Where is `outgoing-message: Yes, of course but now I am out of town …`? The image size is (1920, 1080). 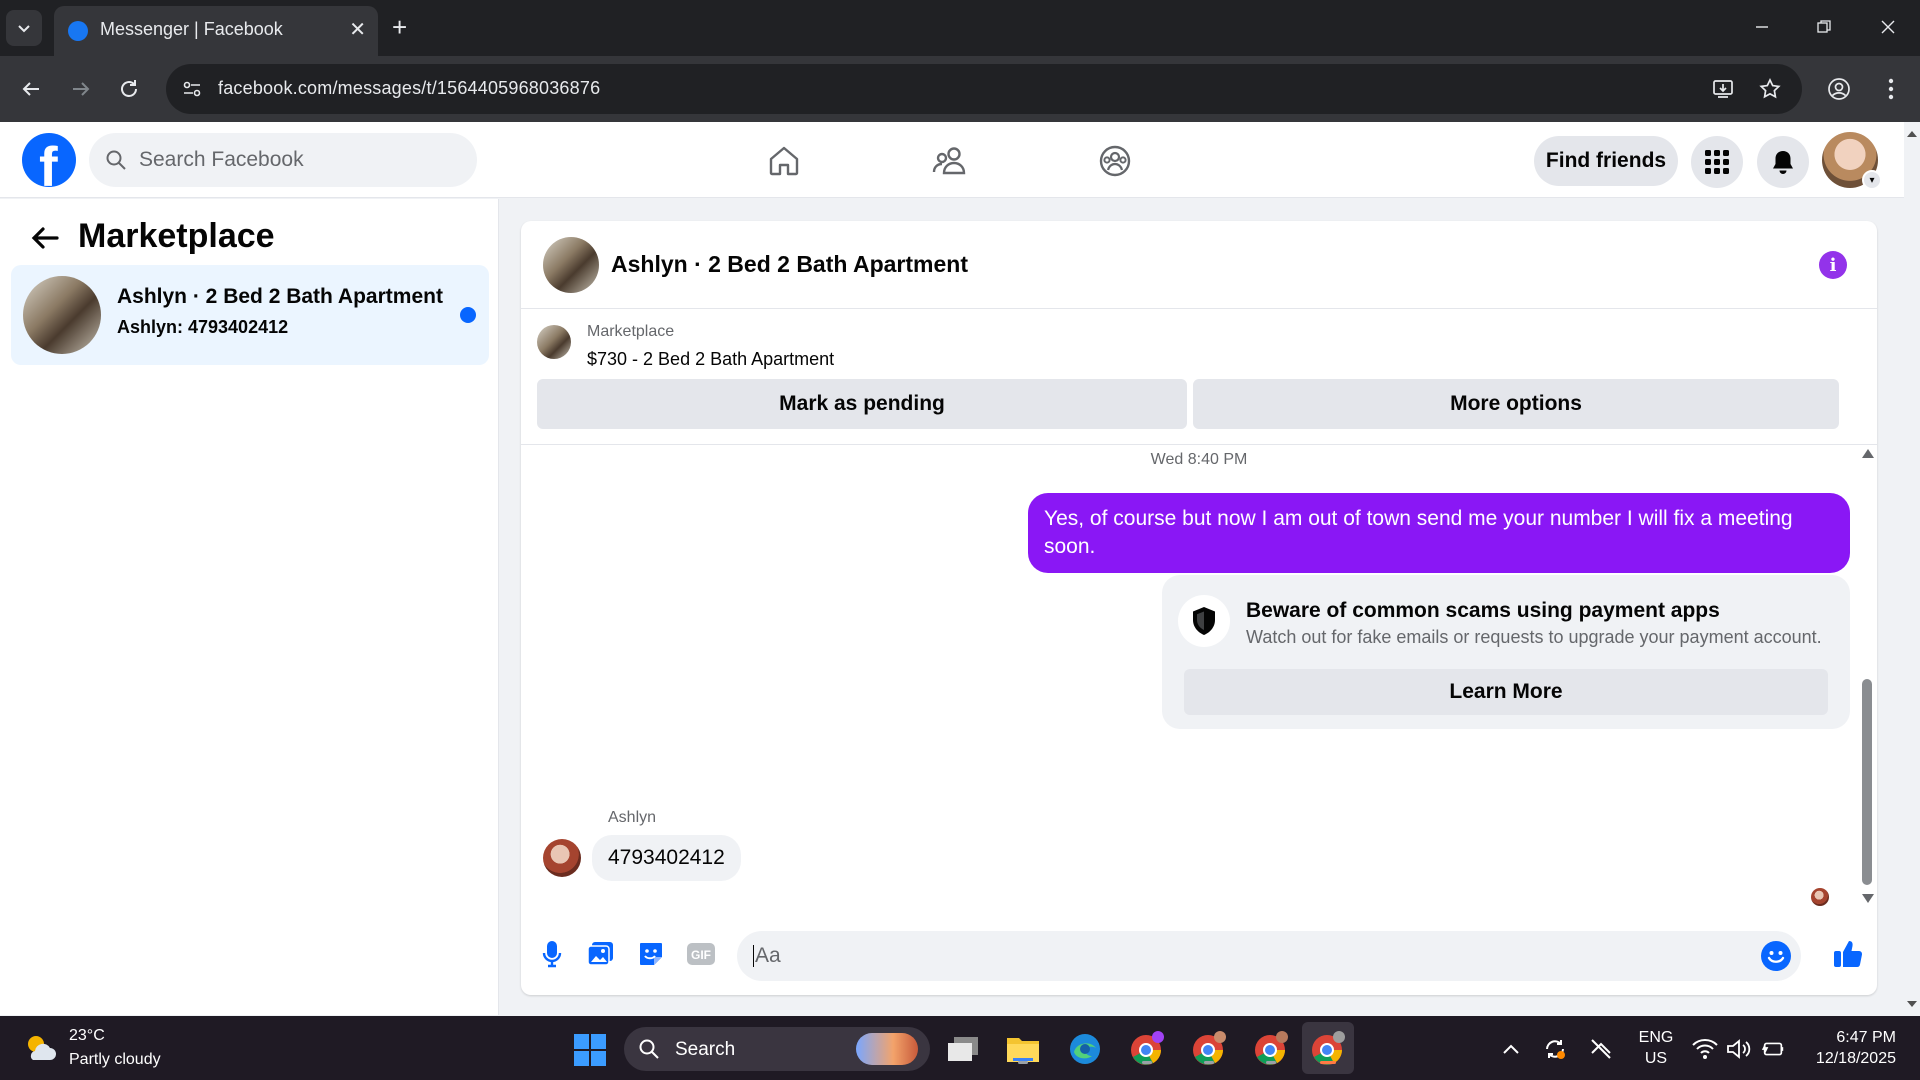 outgoing-message: Yes, of course but now I am out of town … is located at coordinates (1439, 533).